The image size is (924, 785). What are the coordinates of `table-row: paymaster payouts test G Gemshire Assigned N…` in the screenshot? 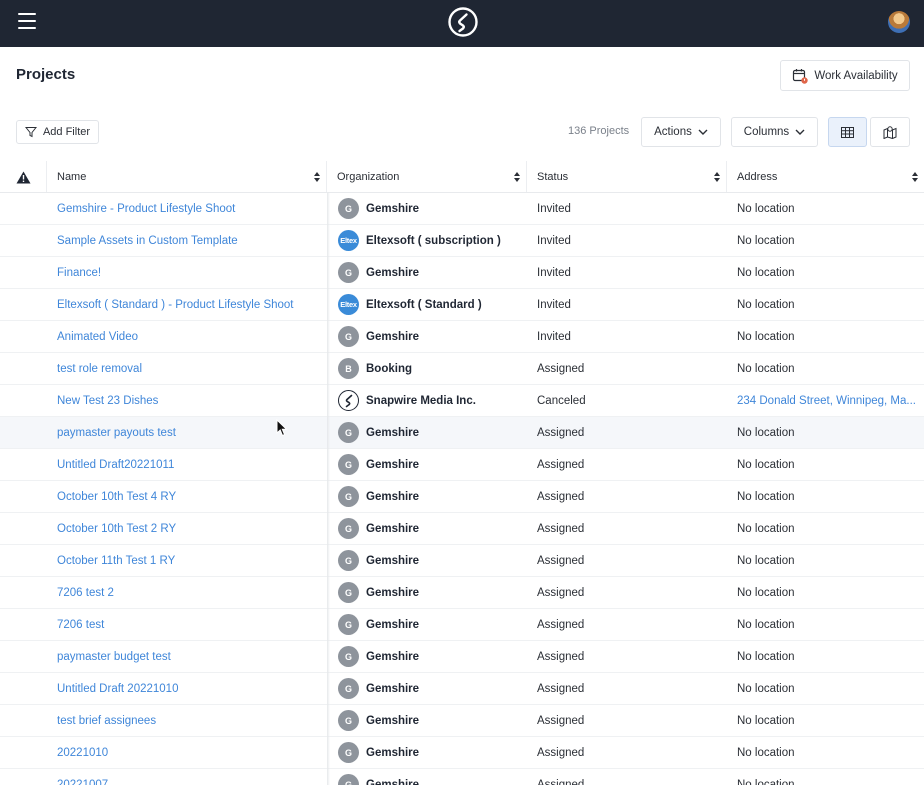 It's located at (462, 433).